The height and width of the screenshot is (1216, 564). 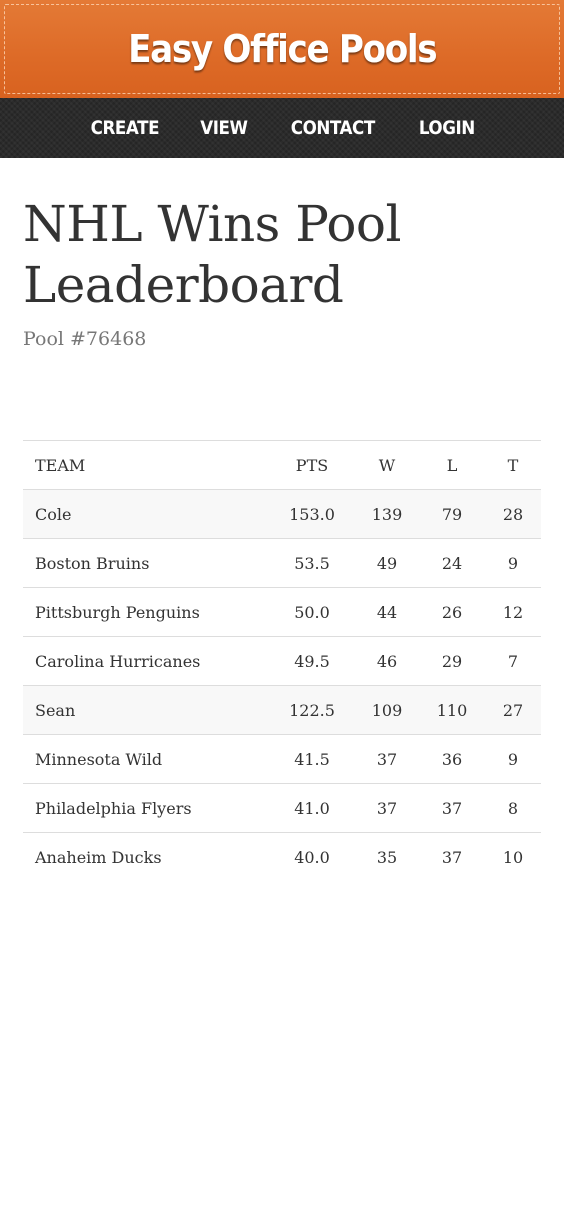 What do you see at coordinates (124, 128) in the screenshot?
I see `nav-create-link: CREATE` at bounding box center [124, 128].